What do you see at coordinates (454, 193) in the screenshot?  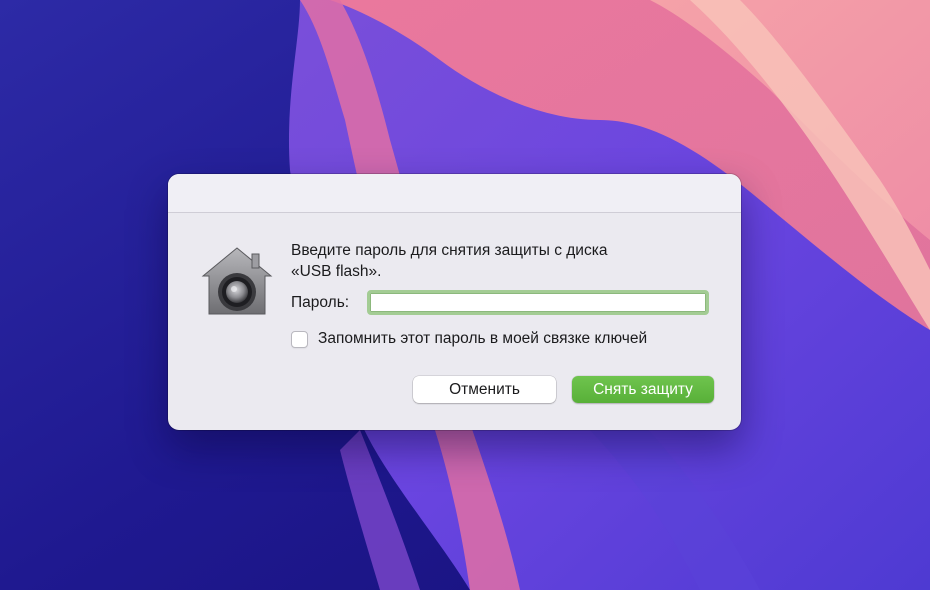 I see `dialog-titlebar` at bounding box center [454, 193].